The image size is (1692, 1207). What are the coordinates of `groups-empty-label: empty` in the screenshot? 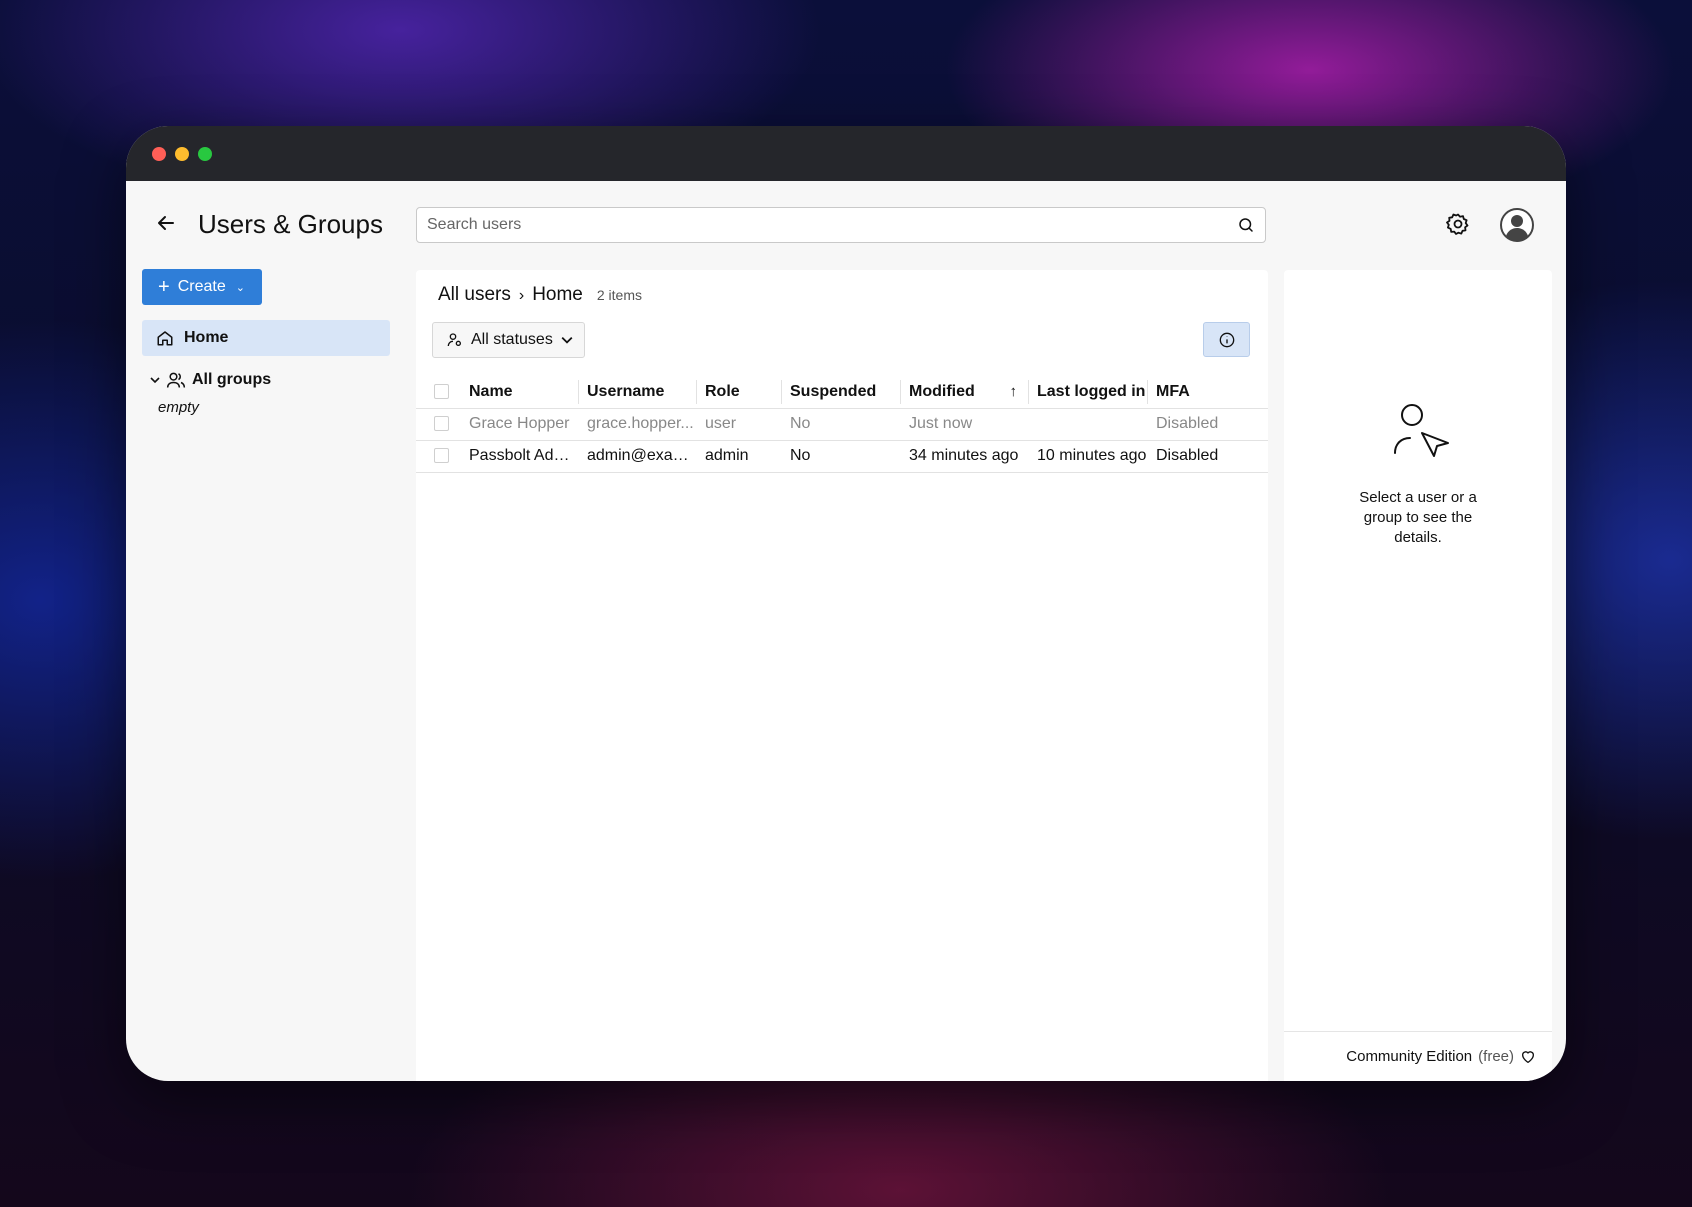 It's located at (178, 407).